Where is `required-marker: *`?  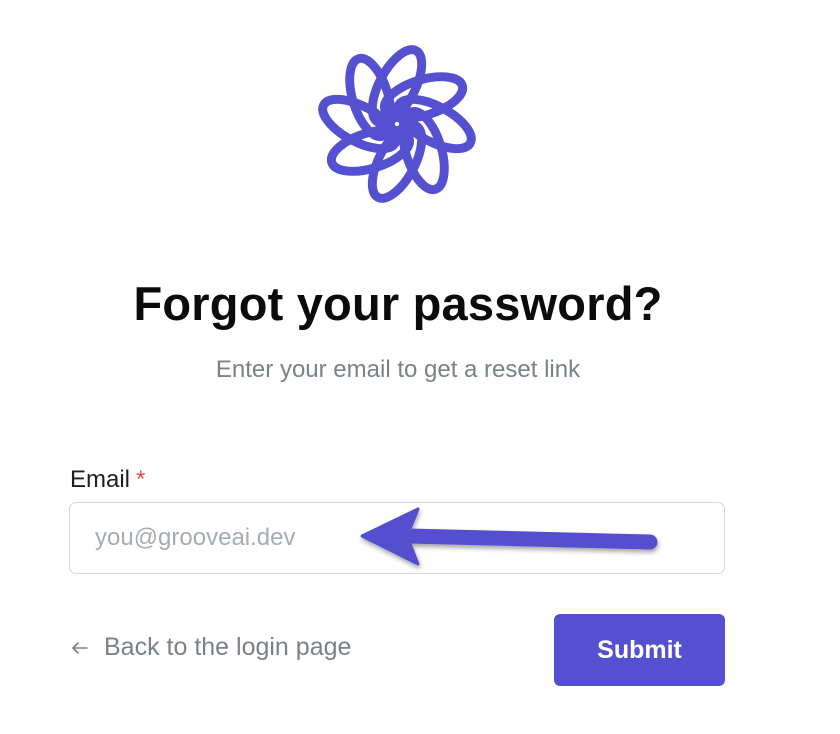
required-marker: * is located at coordinates (141, 479).